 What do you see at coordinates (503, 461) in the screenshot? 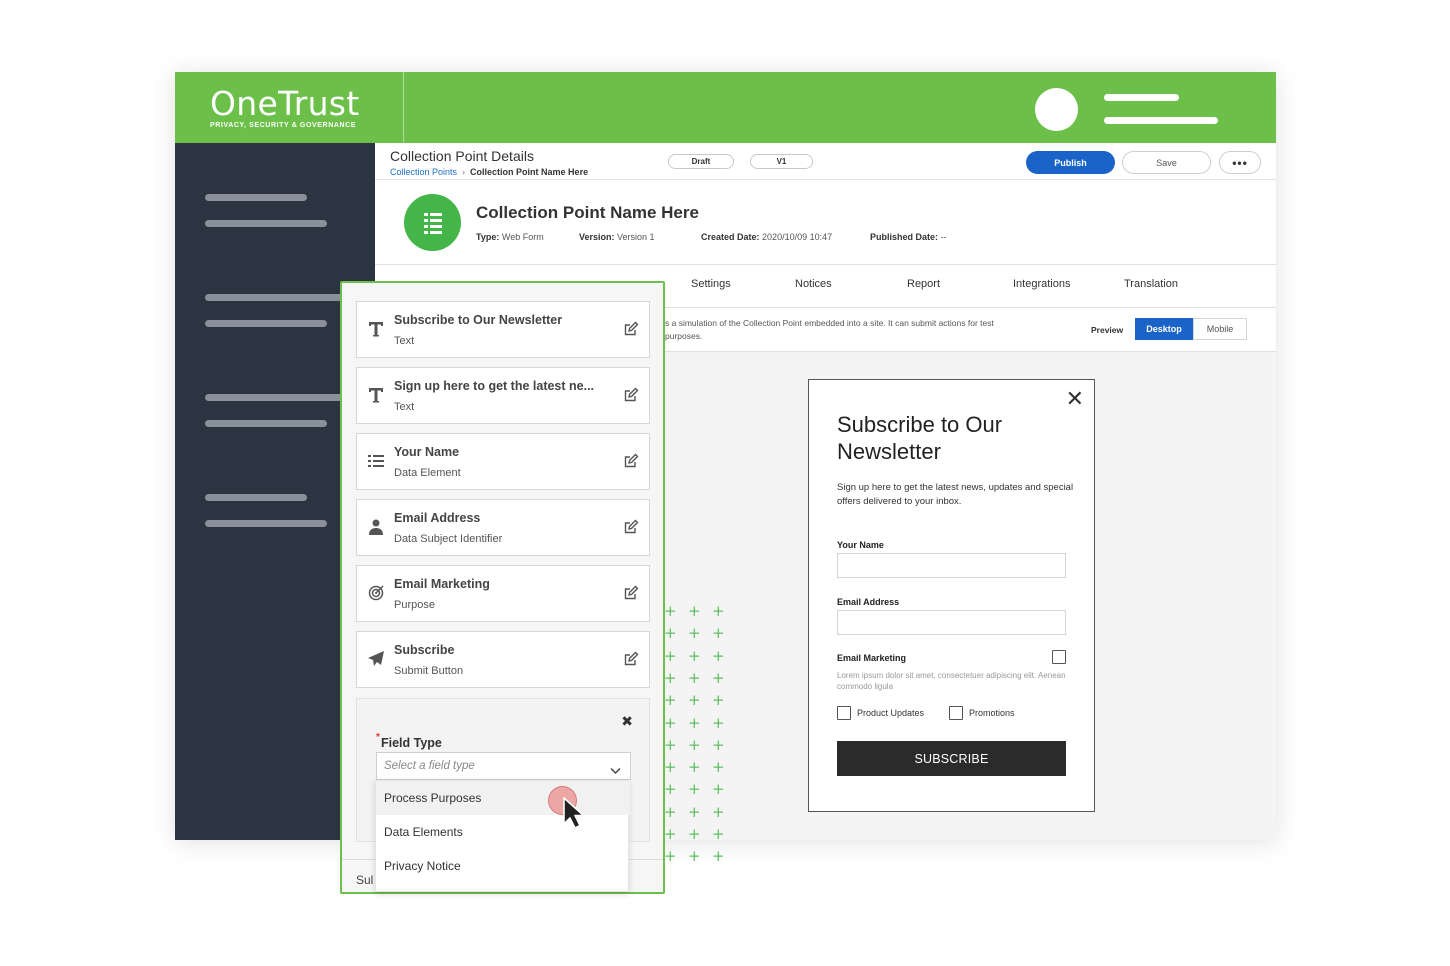
I see `builder-card: Your Name Data Element` at bounding box center [503, 461].